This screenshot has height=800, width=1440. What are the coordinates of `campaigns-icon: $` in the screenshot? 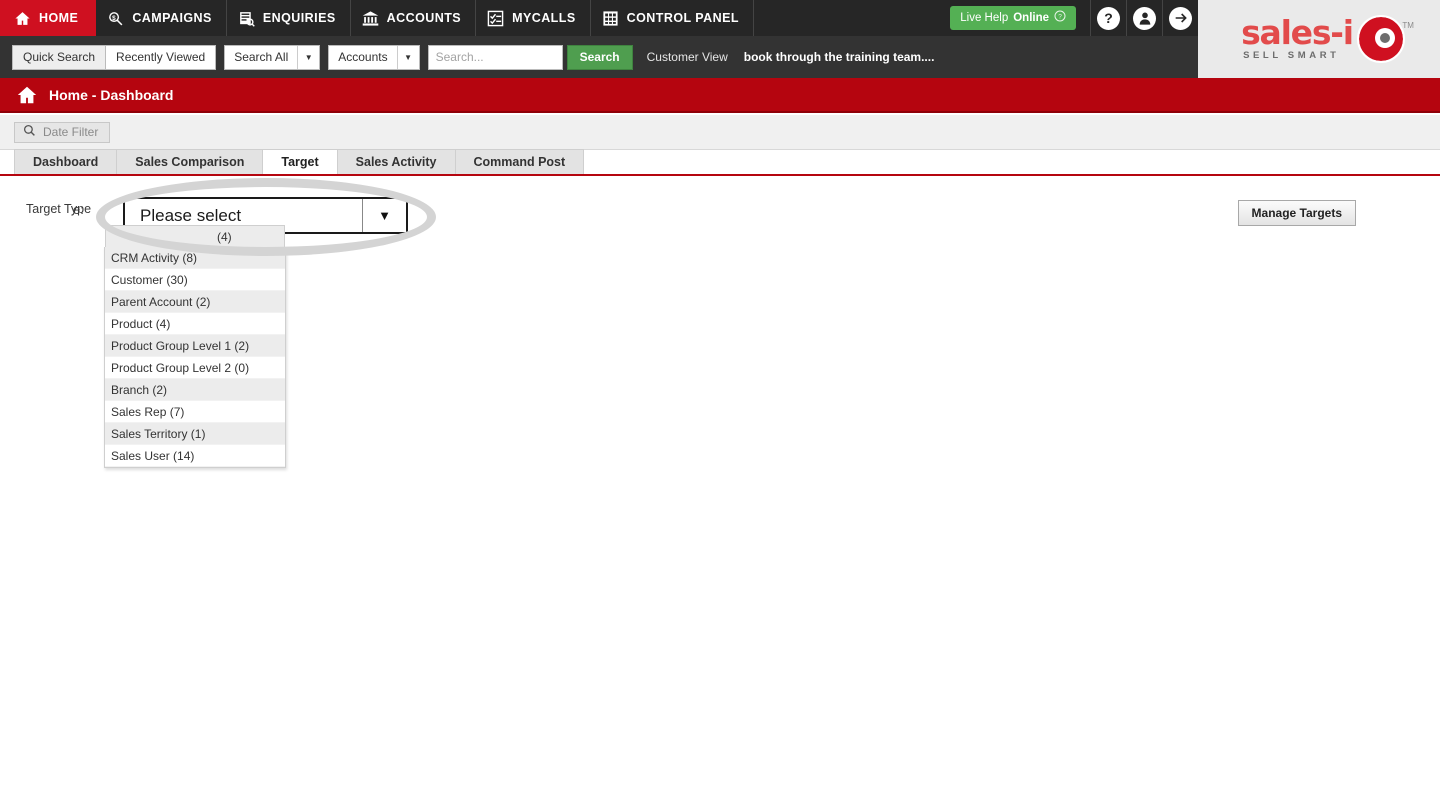 It's located at (115, 18).